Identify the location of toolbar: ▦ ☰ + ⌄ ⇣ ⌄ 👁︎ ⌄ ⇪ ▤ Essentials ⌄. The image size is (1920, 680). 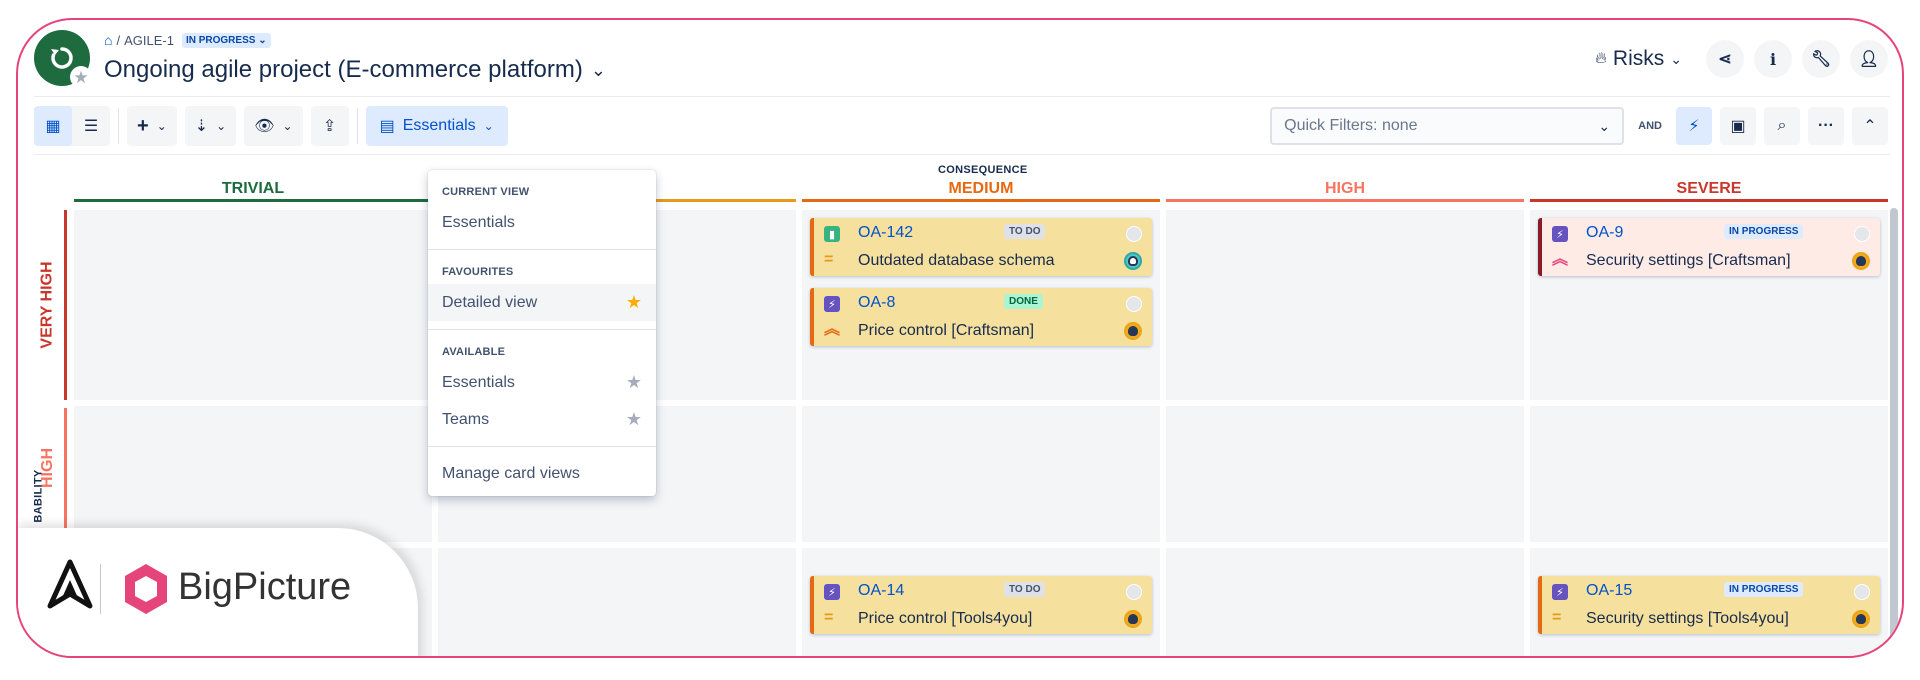
(271, 126).